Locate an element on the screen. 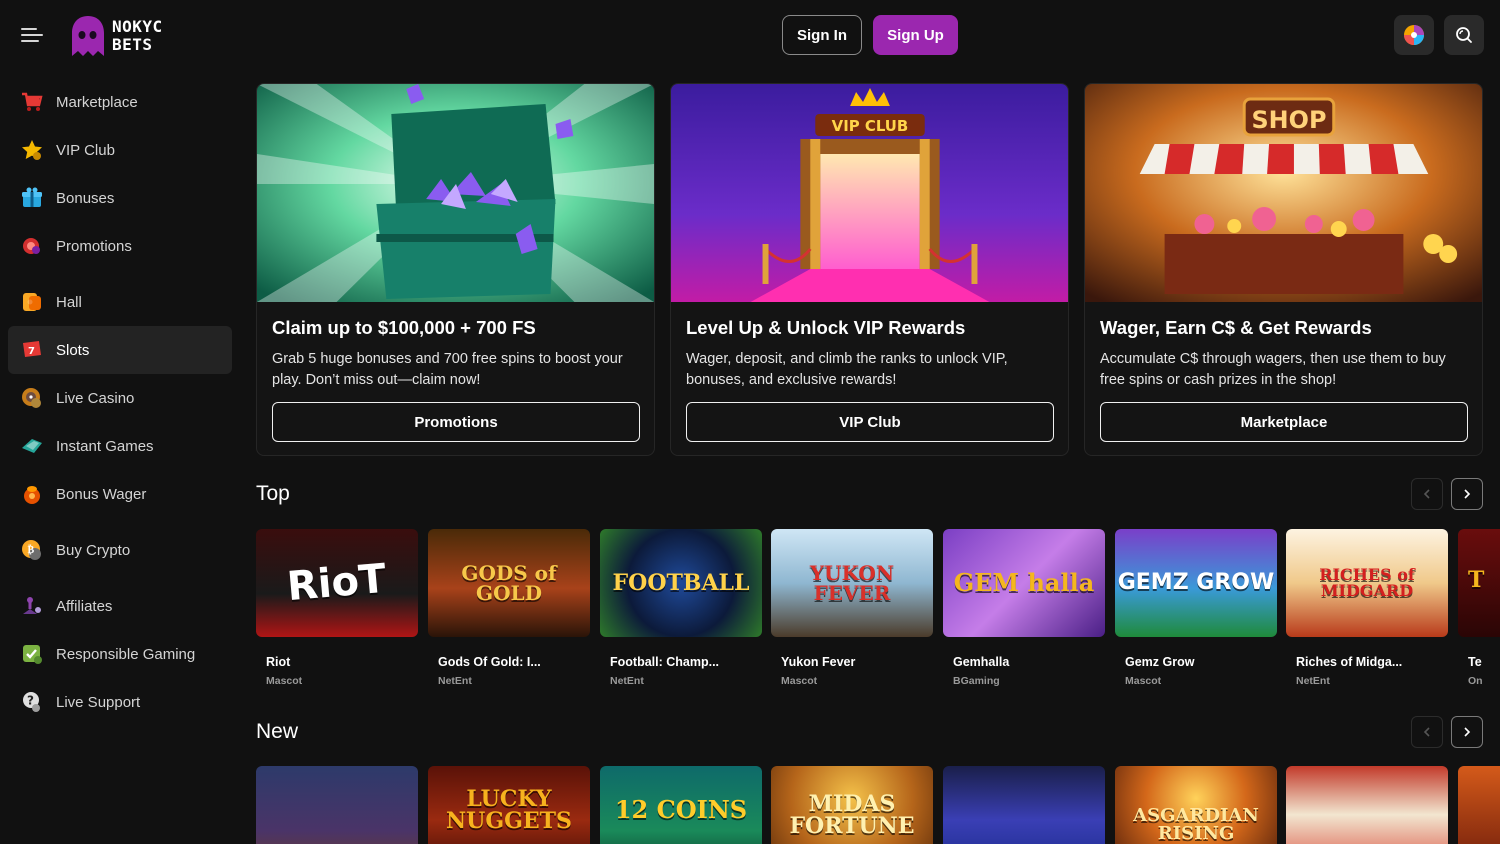 This screenshot has height=844, width=1500. sidebar-item-label: Hall is located at coordinates (69, 302).